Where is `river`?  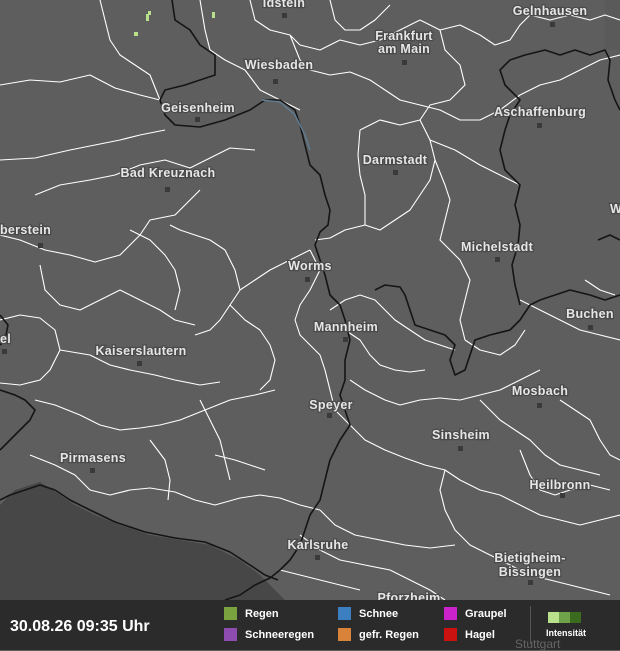 river is located at coordinates (286, 125).